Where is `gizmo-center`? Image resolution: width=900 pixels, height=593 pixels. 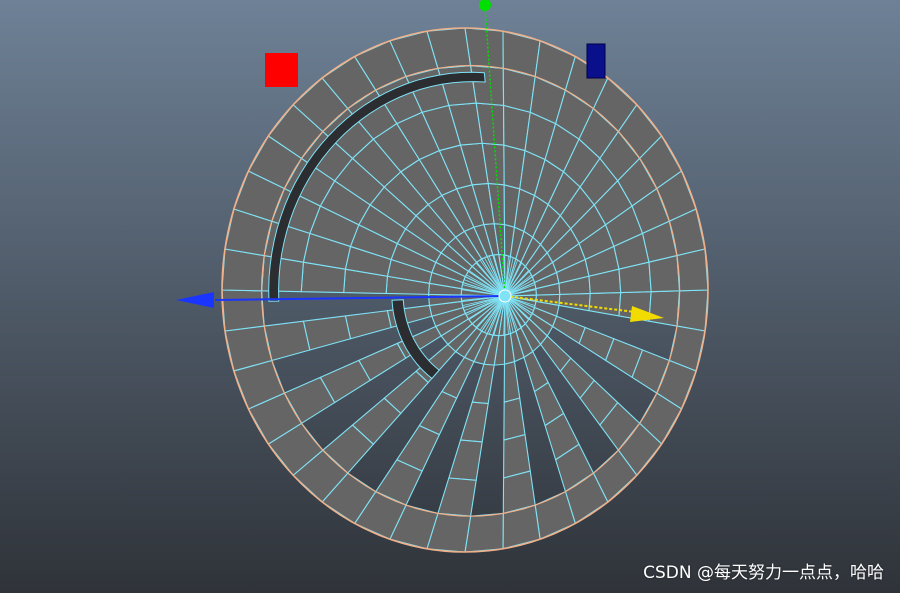 gizmo-center is located at coordinates (505, 296).